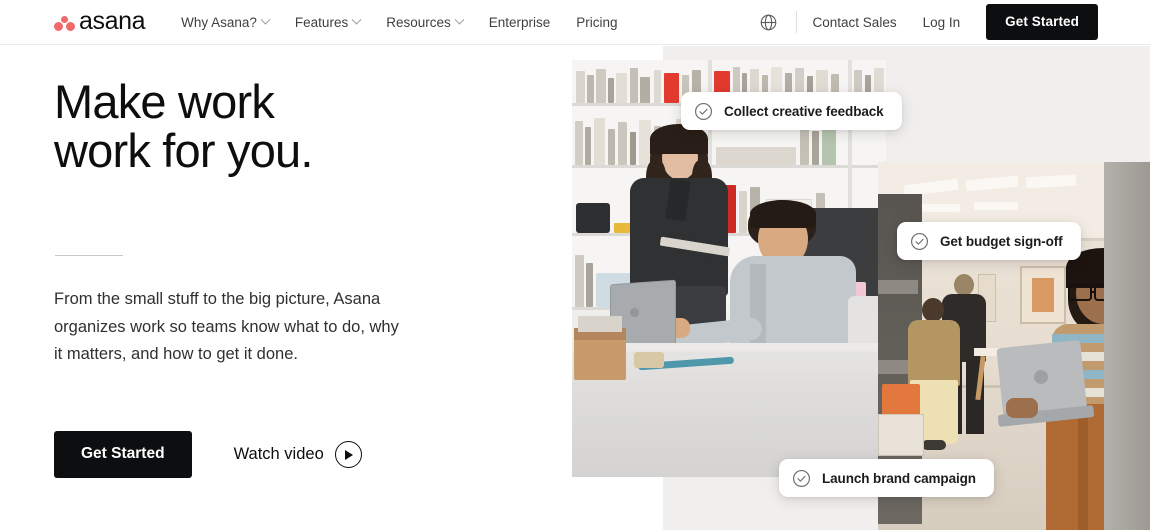  What do you see at coordinates (1042, 22) in the screenshot?
I see `header-get-started-button: Get Started` at bounding box center [1042, 22].